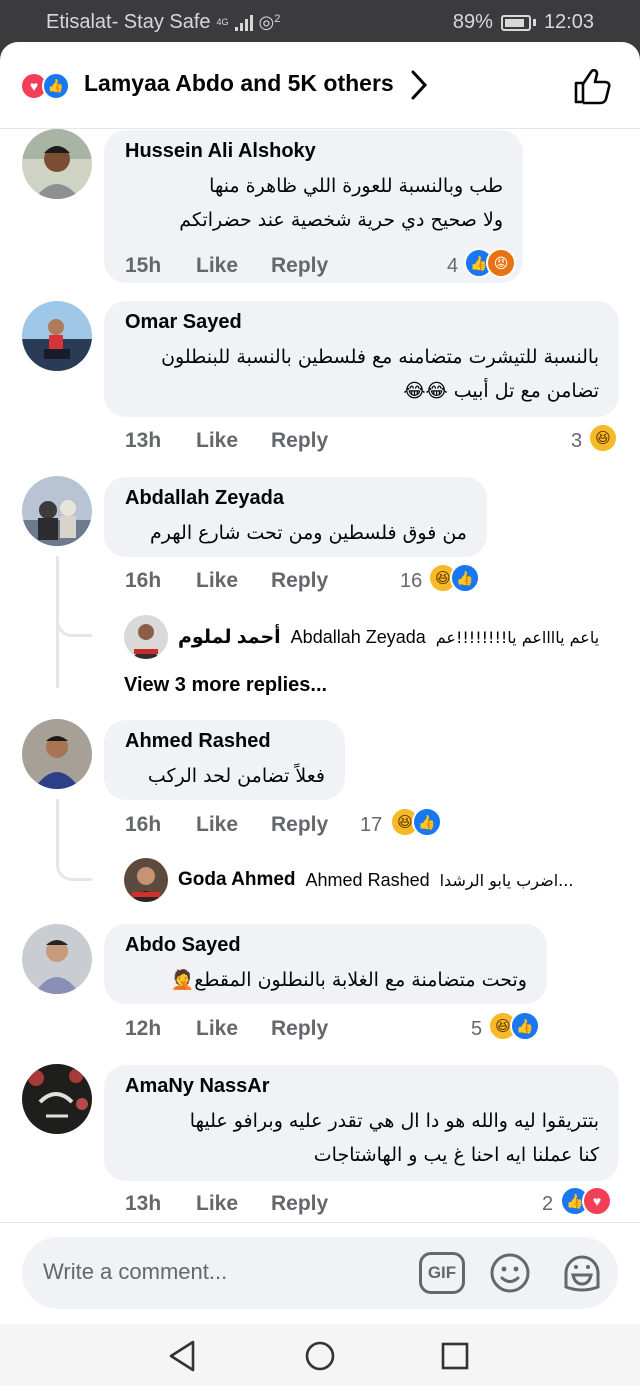 The width and height of the screenshot is (640, 1386). Describe the element at coordinates (308, 533) in the screenshot. I see `comment-text-line: من فوق فلسطين ومن تحت شارع الهرم` at that location.